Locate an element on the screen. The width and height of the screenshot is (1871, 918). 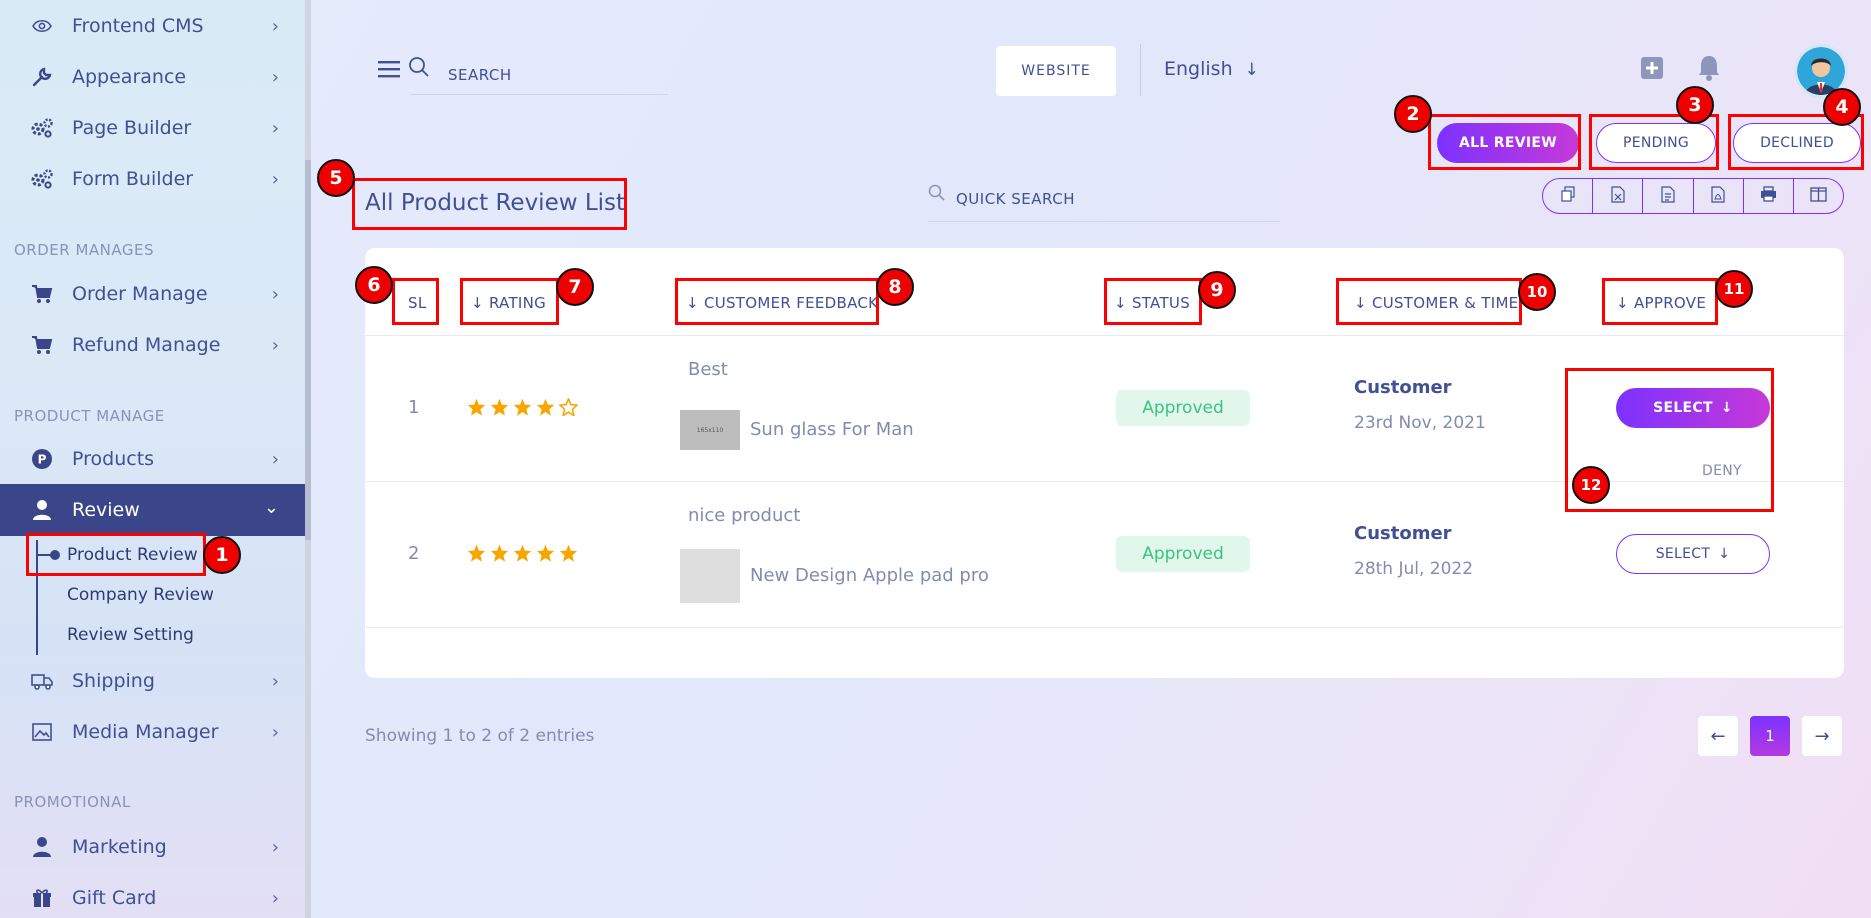
header-divider is located at coordinates (1140, 70).